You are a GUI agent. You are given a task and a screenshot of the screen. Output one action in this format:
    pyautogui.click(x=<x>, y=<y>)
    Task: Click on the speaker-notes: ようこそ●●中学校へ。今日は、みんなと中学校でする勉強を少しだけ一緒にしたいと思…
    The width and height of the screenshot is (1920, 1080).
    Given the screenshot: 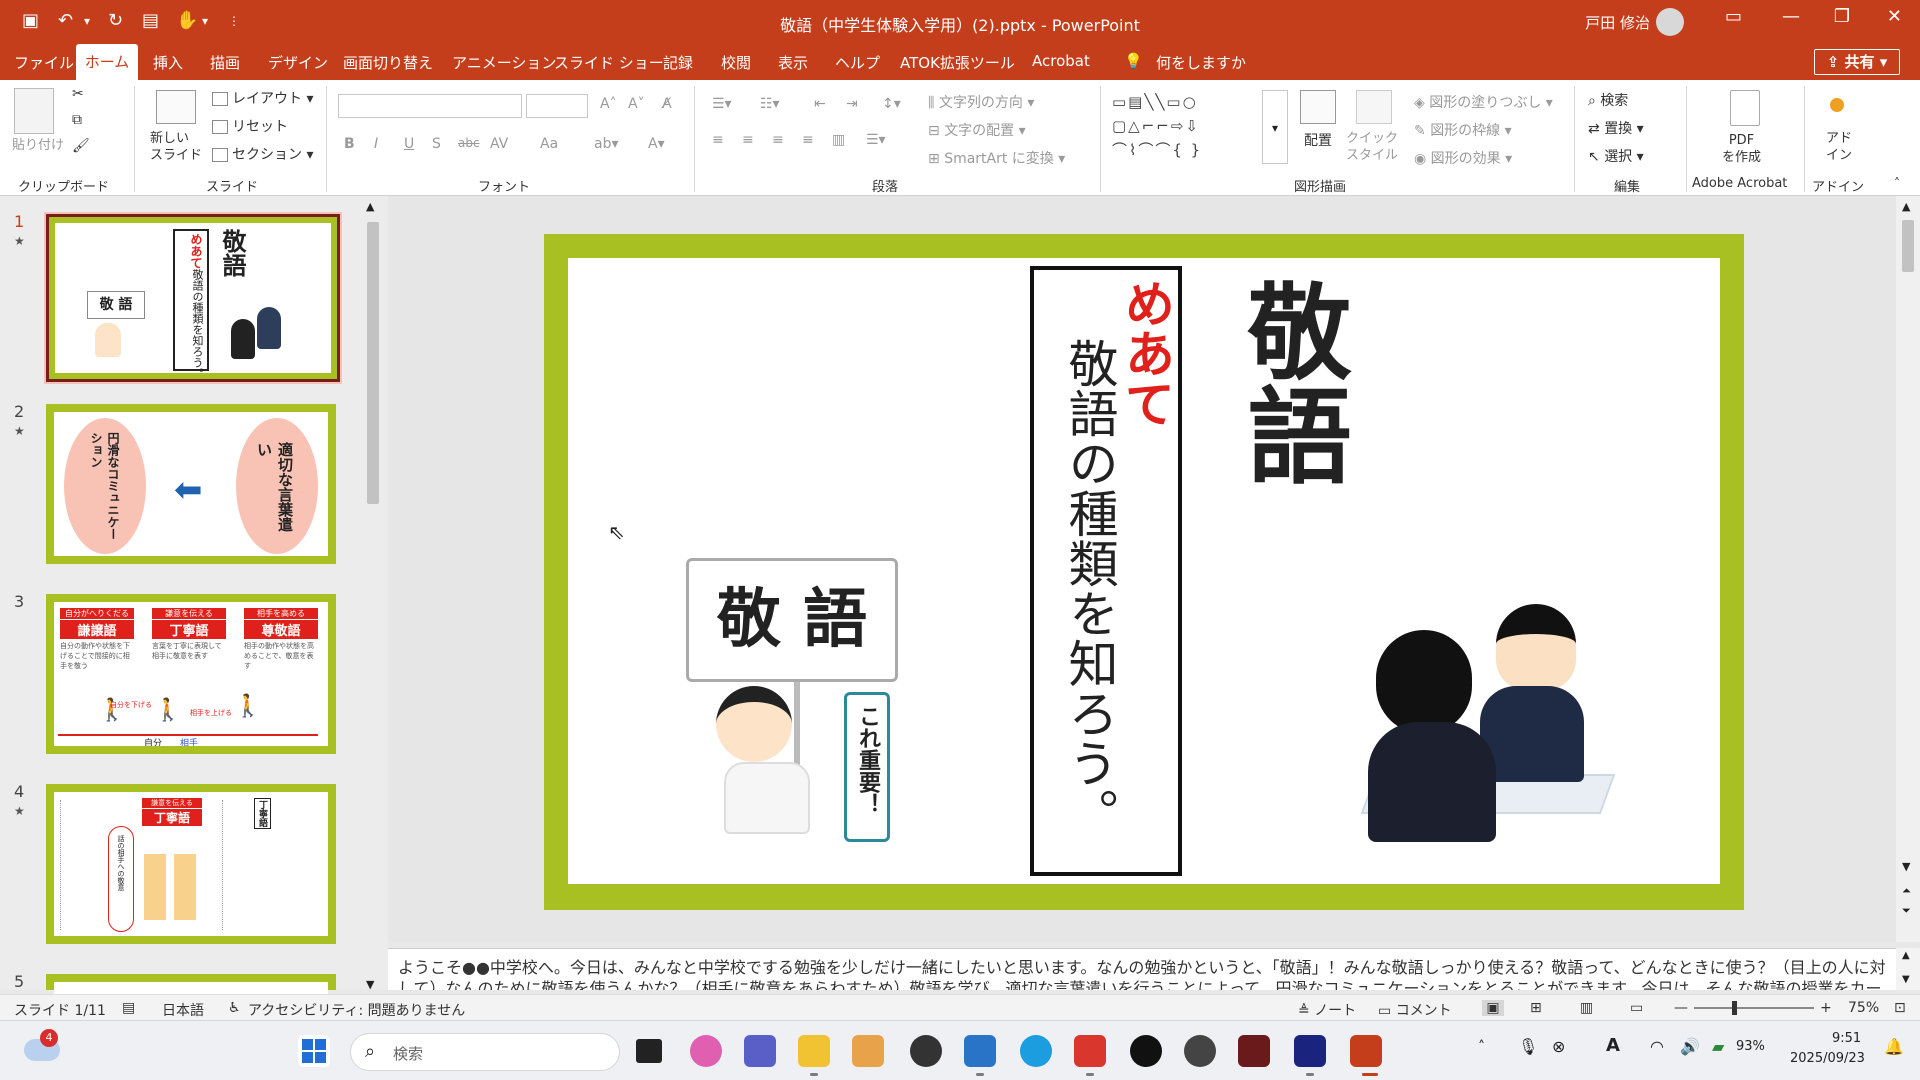 What is the action you would take?
    pyautogui.click(x=1142, y=969)
    